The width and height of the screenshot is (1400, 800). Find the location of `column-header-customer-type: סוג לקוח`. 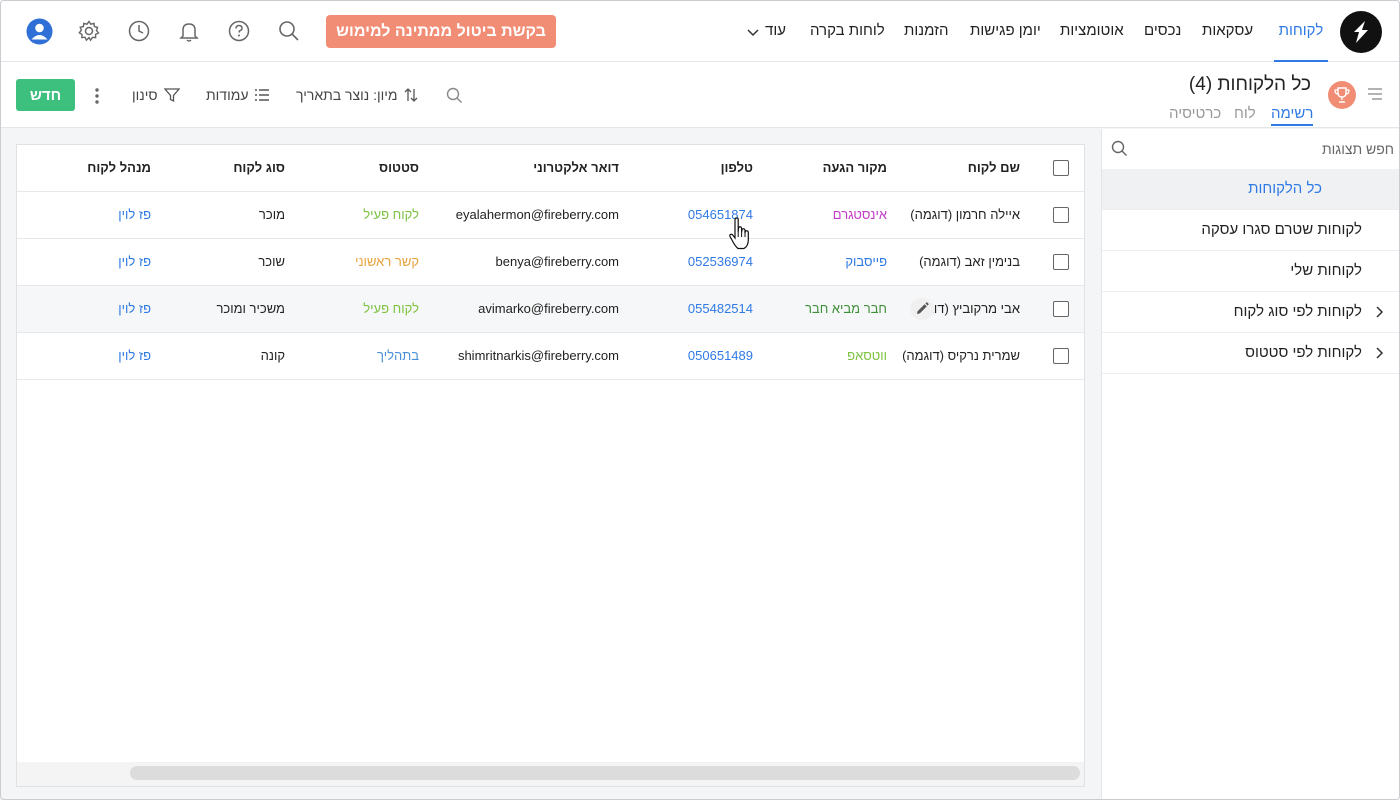

column-header-customer-type: סוג לקוח is located at coordinates (245, 168).